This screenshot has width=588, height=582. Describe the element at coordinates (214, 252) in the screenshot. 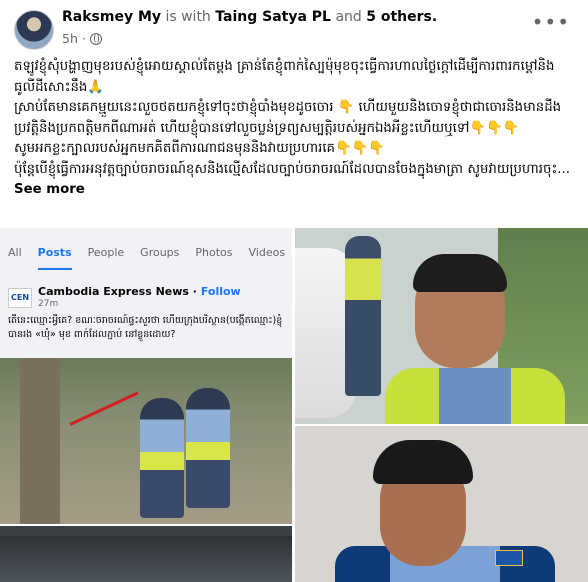

I see `tab-photos: Photos` at that location.